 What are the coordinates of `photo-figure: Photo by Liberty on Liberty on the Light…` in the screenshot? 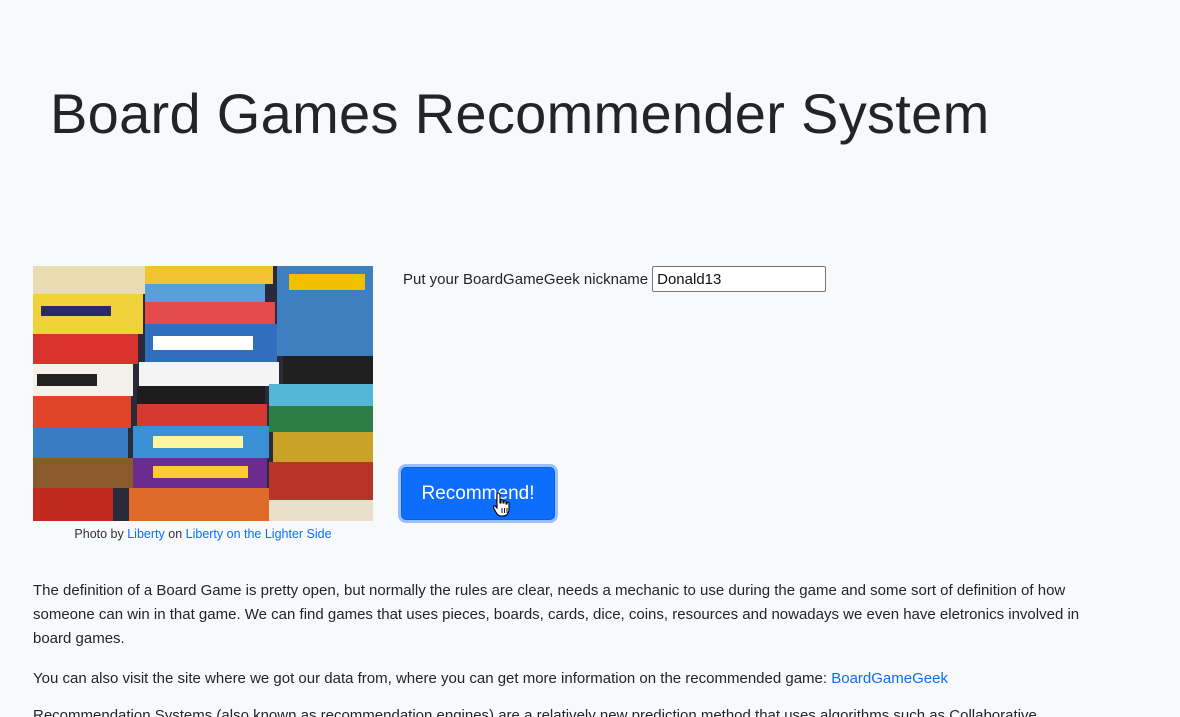 It's located at (203, 403).